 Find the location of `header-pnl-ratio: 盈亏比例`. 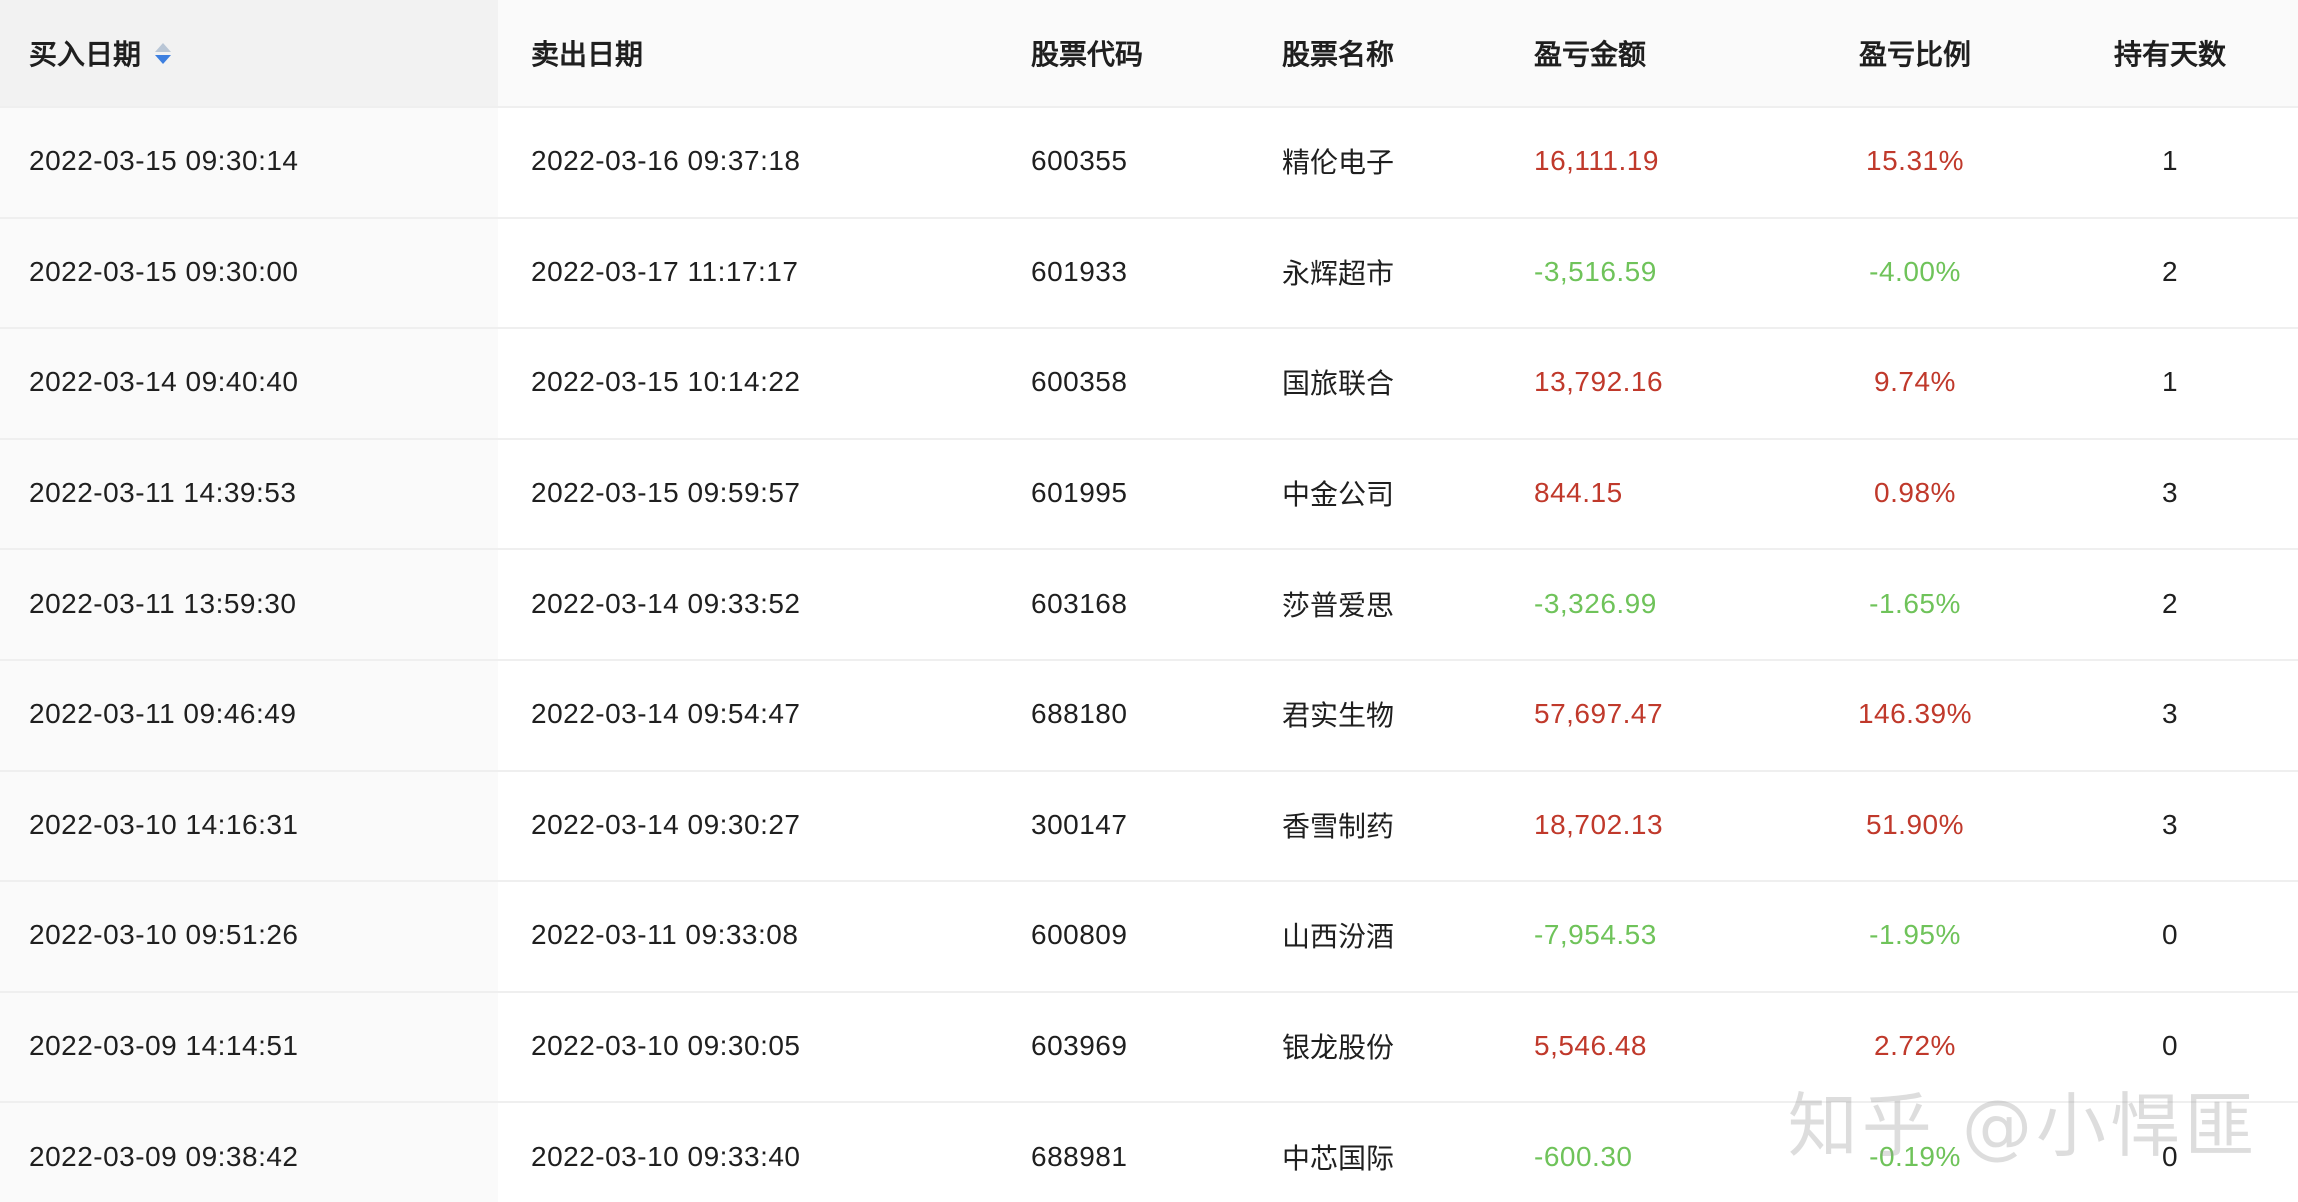

header-pnl-ratio: 盈亏比例 is located at coordinates (1915, 53).